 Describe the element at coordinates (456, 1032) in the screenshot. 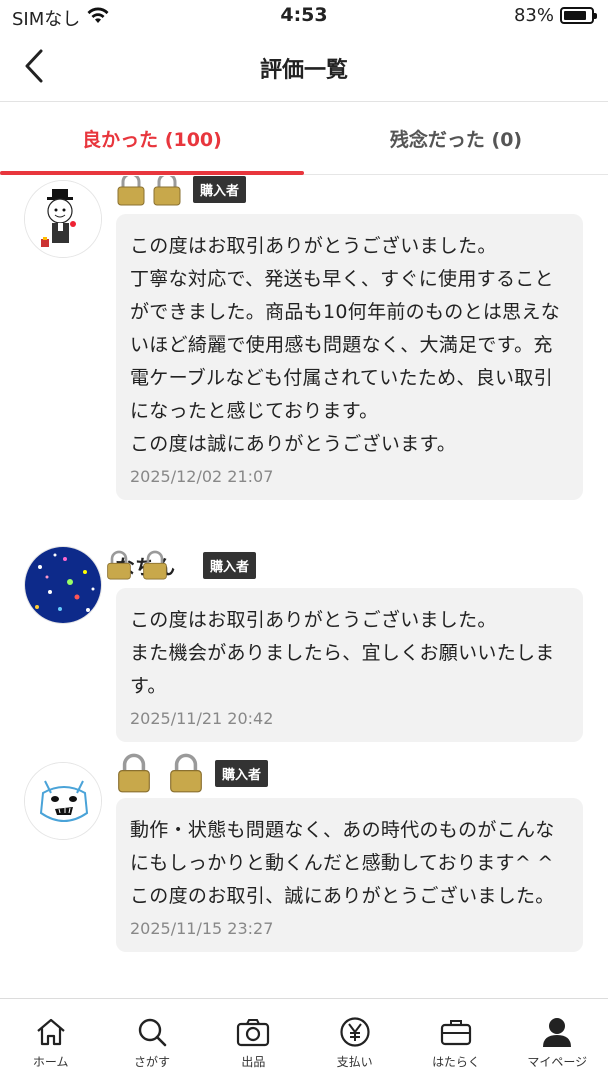

I see `briefcase-icon` at that location.